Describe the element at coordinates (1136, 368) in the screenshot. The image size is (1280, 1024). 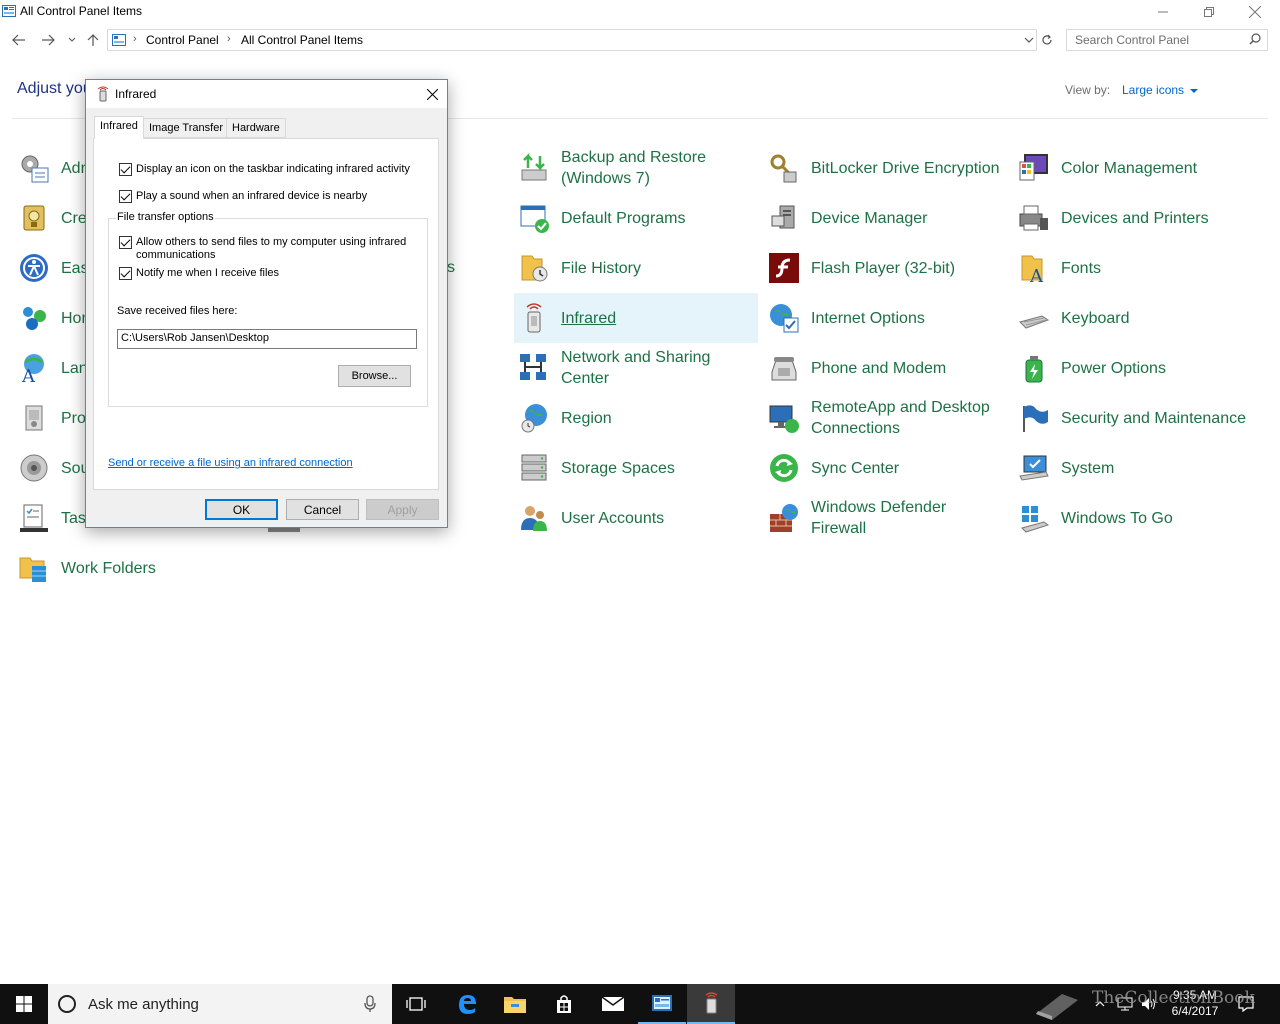
I see `control-panel-item-power-options: Power Options` at that location.